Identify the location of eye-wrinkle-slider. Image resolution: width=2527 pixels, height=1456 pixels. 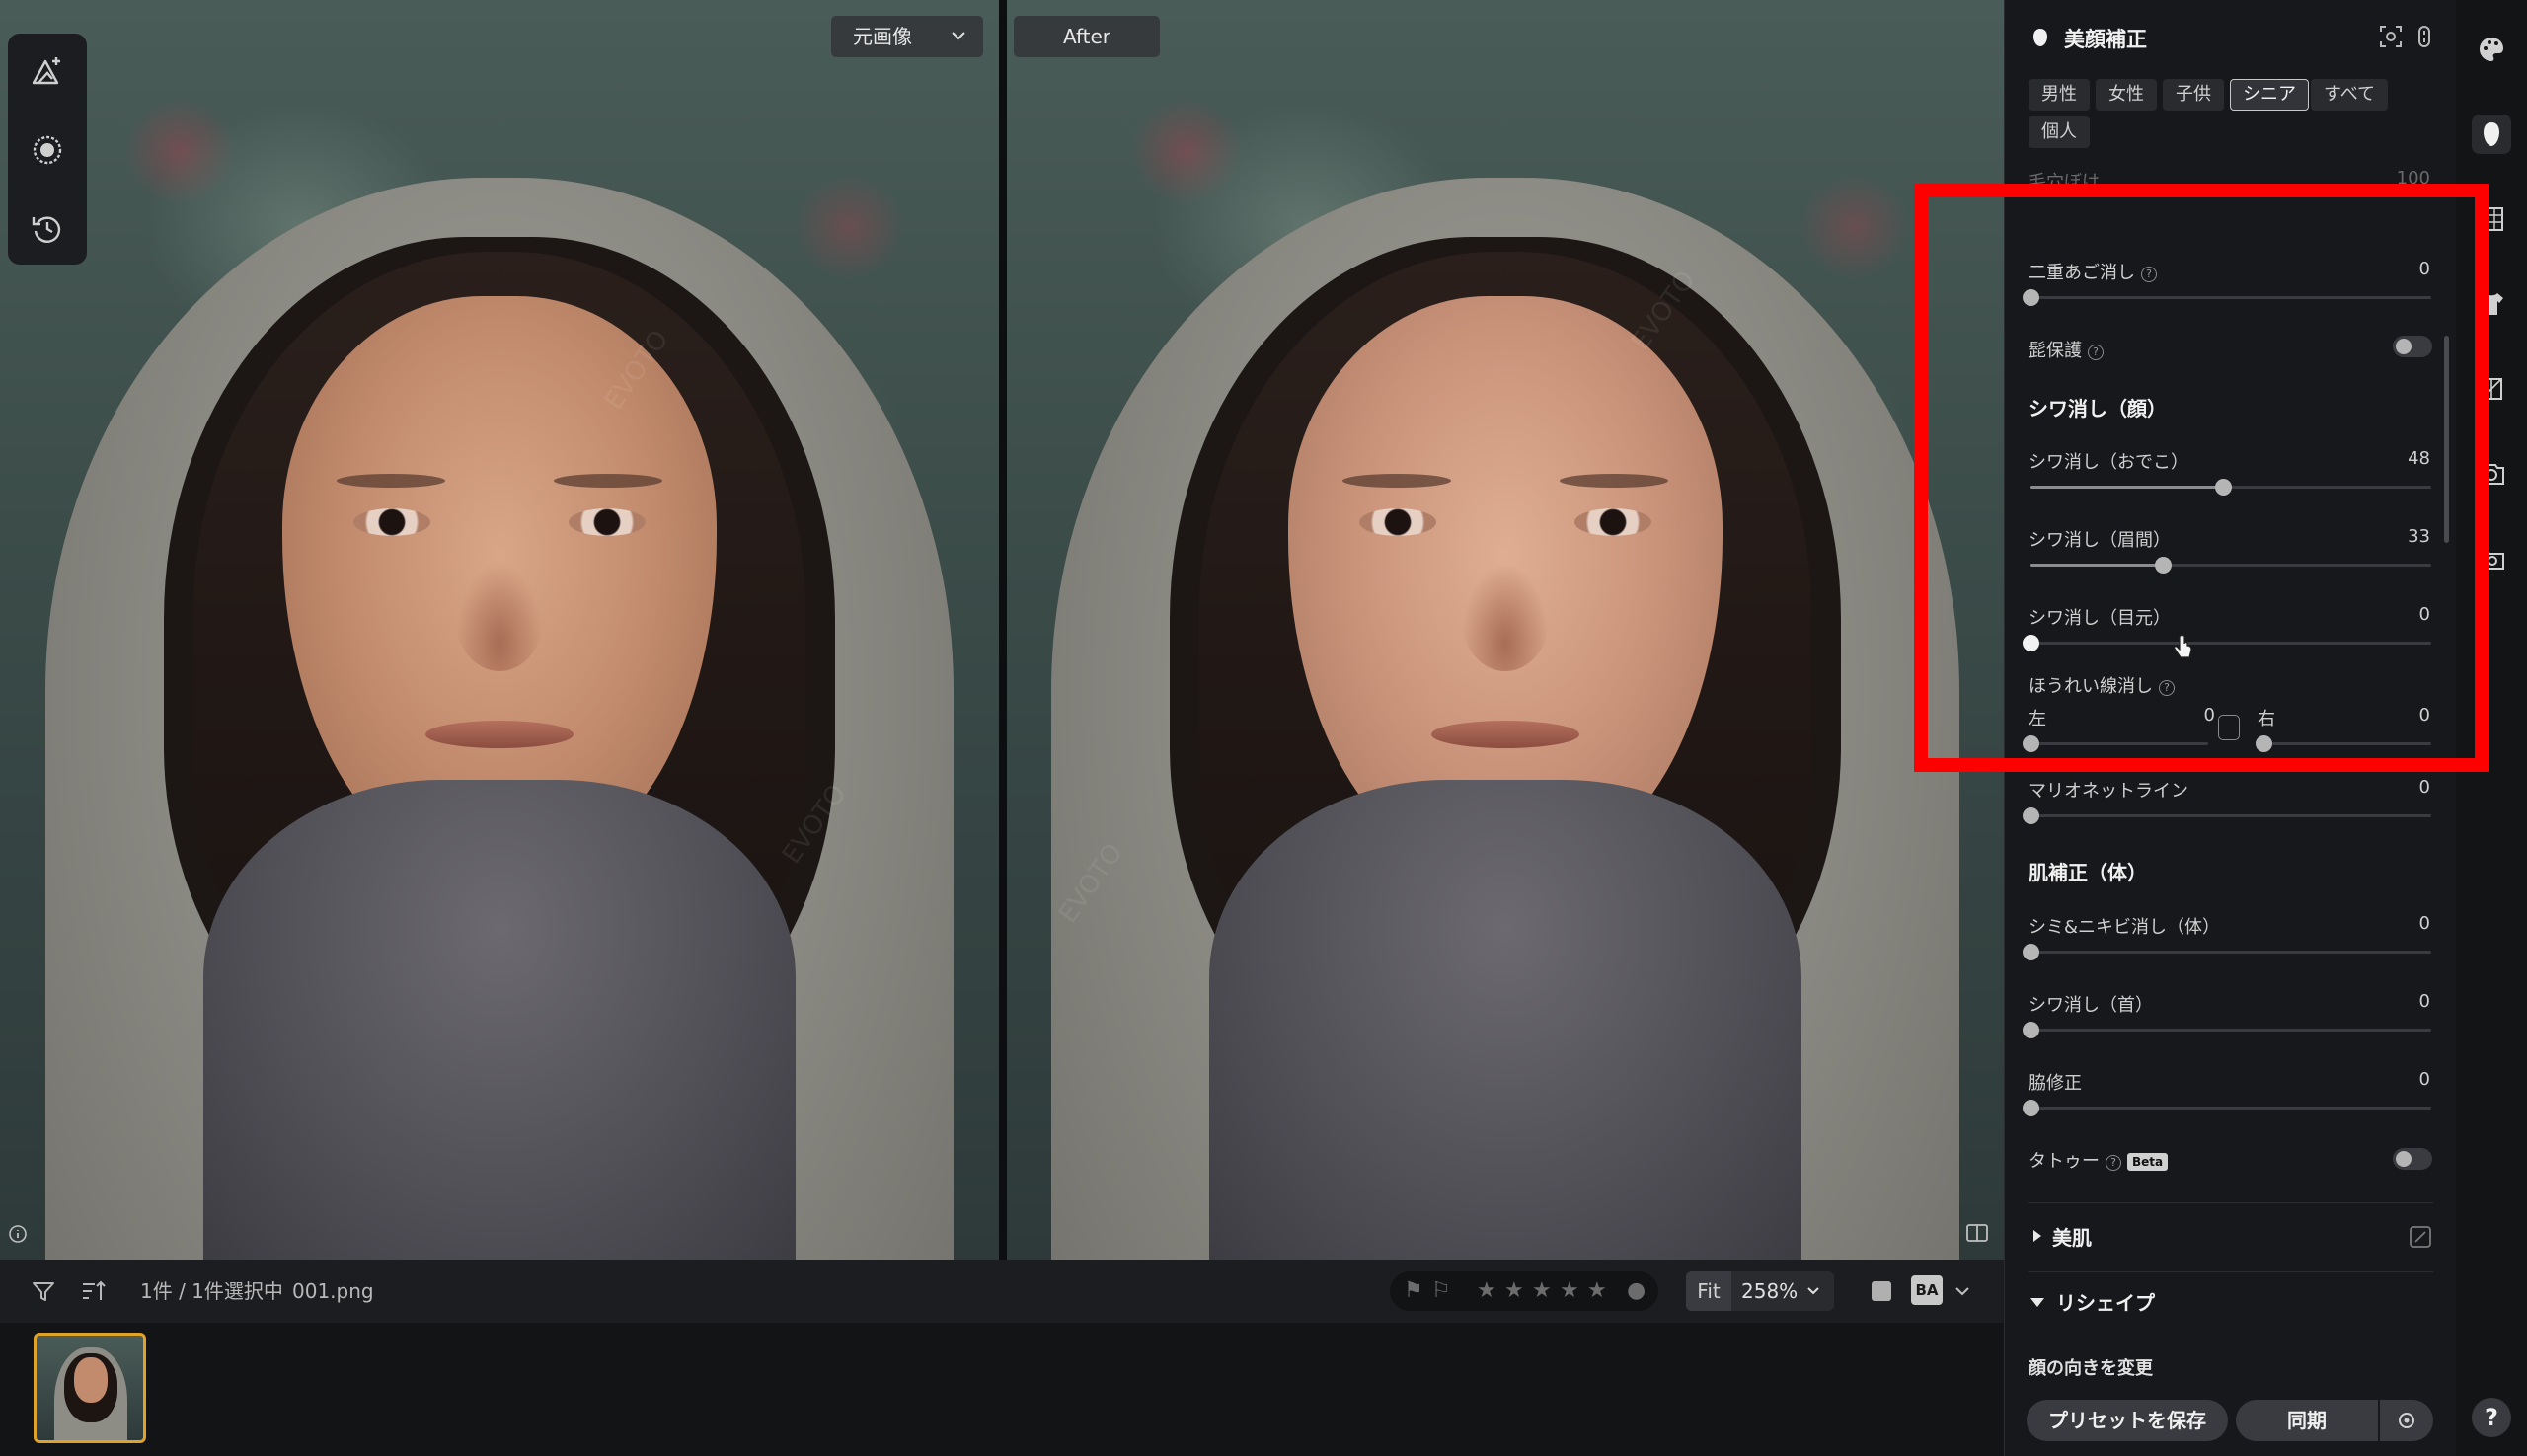
(2227, 643).